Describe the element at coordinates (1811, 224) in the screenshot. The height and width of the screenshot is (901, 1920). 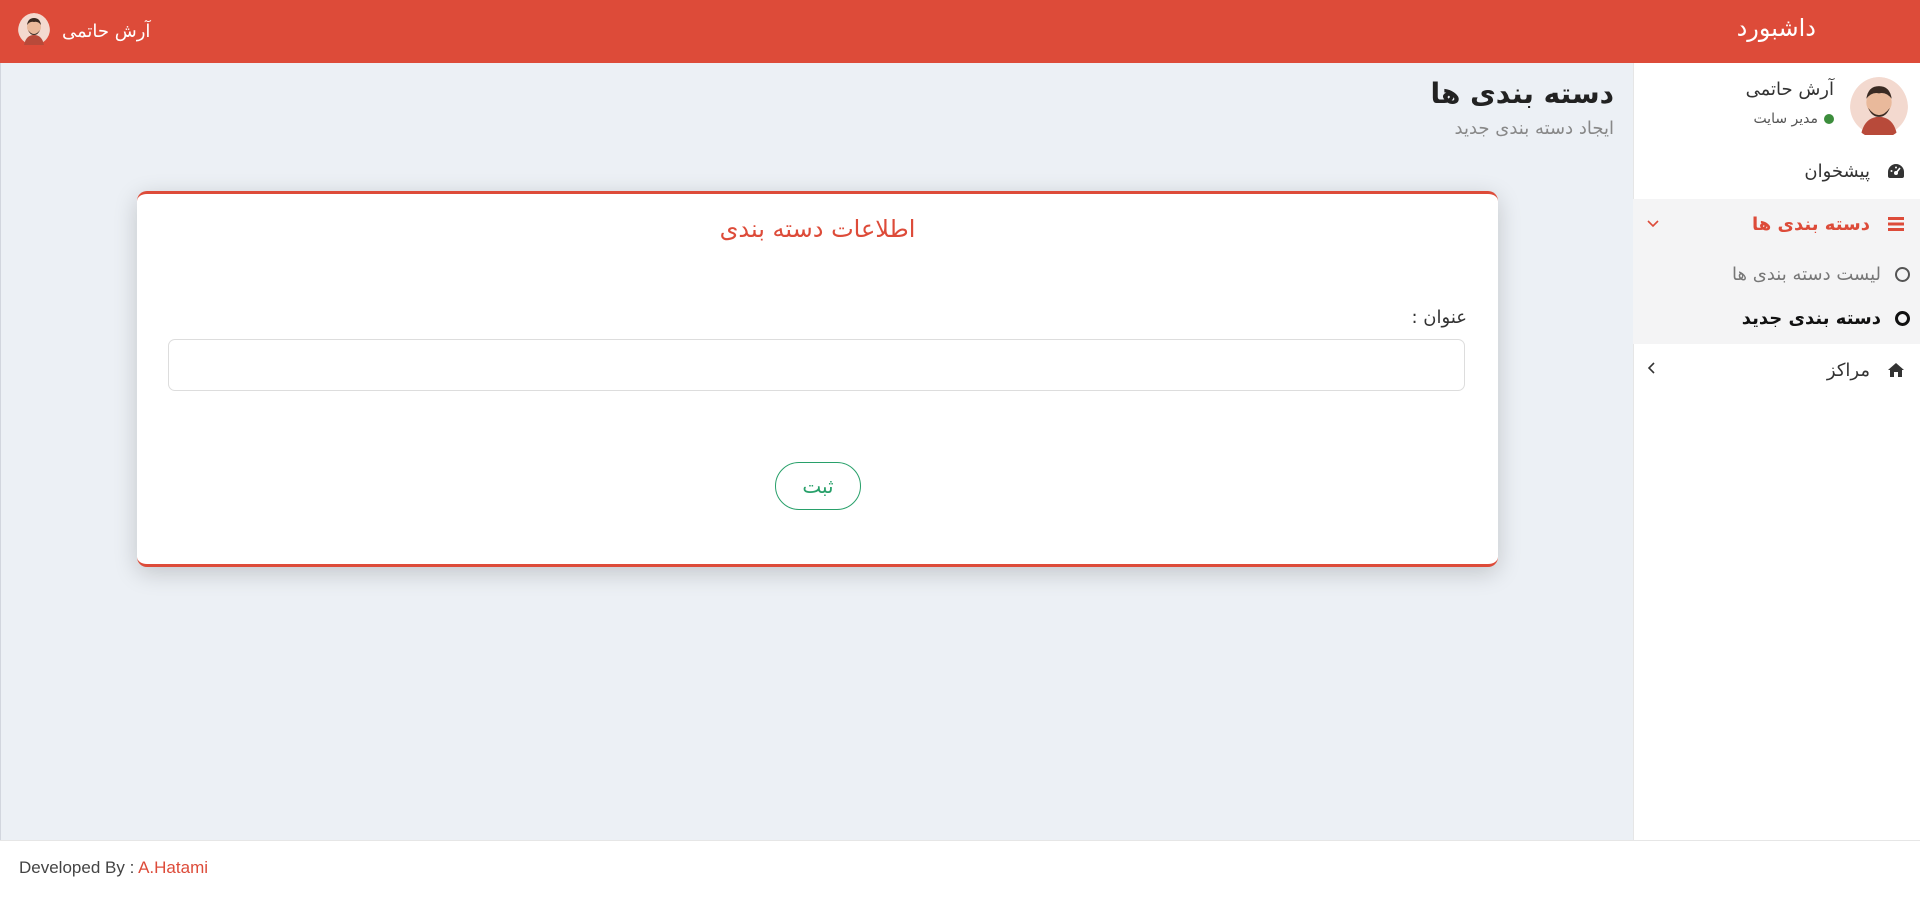
I see `sidebar-item-label: دسته بندی ها` at that location.